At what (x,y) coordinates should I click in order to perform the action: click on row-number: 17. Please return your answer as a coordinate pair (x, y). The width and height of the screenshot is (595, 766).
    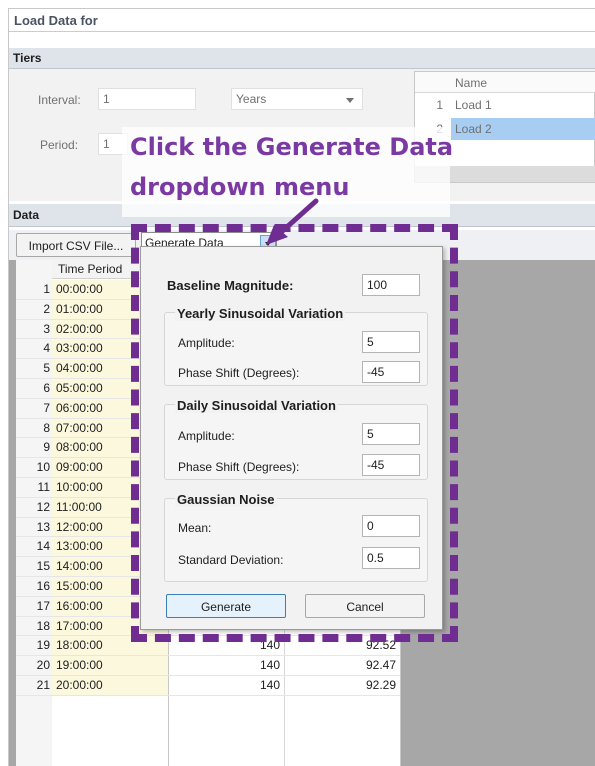
    Looking at the image, I should click on (43, 605).